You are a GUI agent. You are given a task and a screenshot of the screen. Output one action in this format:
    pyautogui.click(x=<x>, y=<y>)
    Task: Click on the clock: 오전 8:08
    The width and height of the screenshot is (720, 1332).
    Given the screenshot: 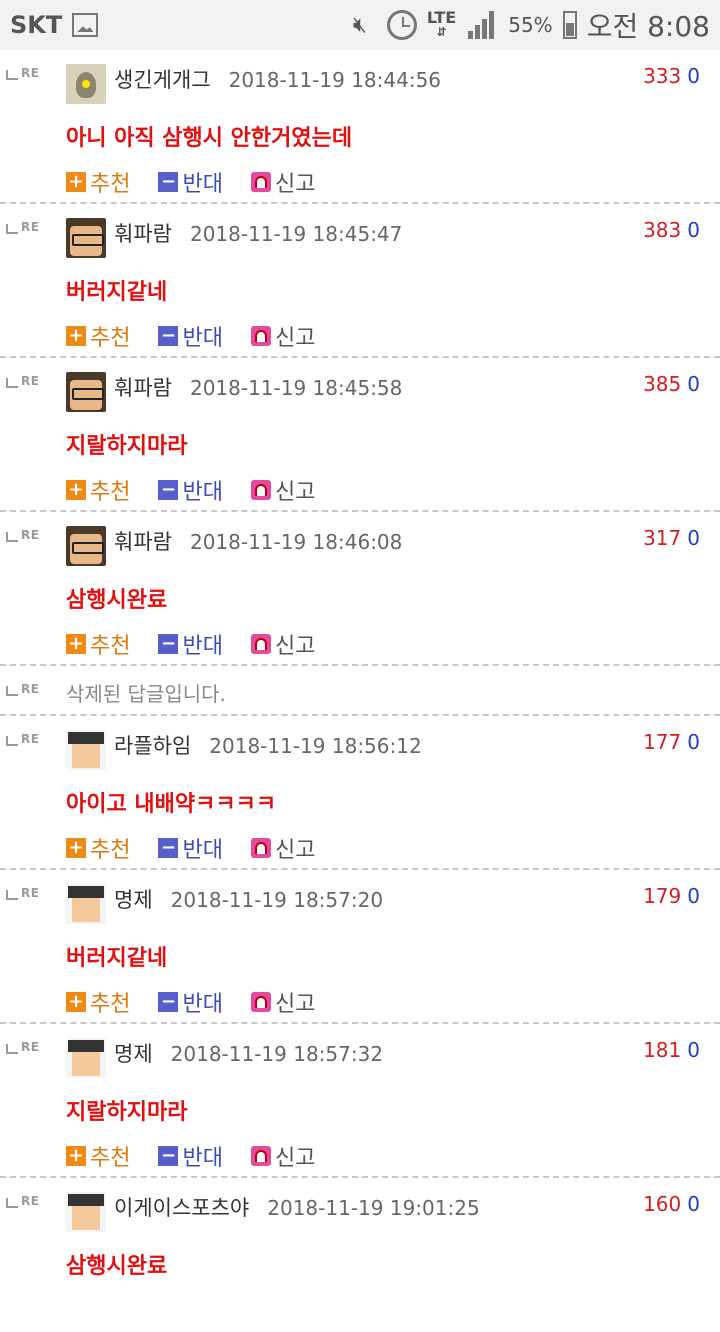 What is the action you would take?
    pyautogui.click(x=648, y=26)
    